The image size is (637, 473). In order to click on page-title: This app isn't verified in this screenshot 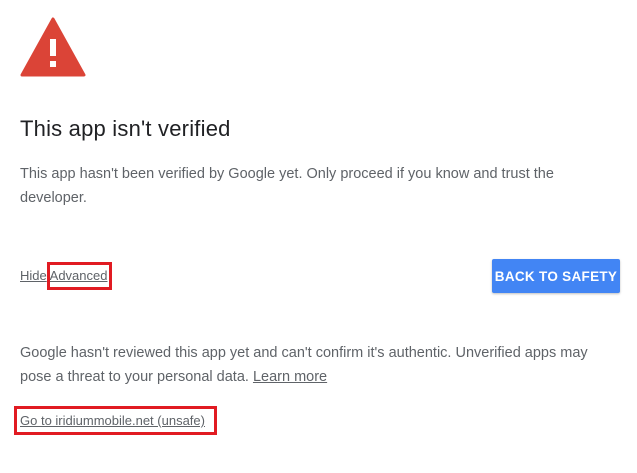, I will do `click(125, 128)`.